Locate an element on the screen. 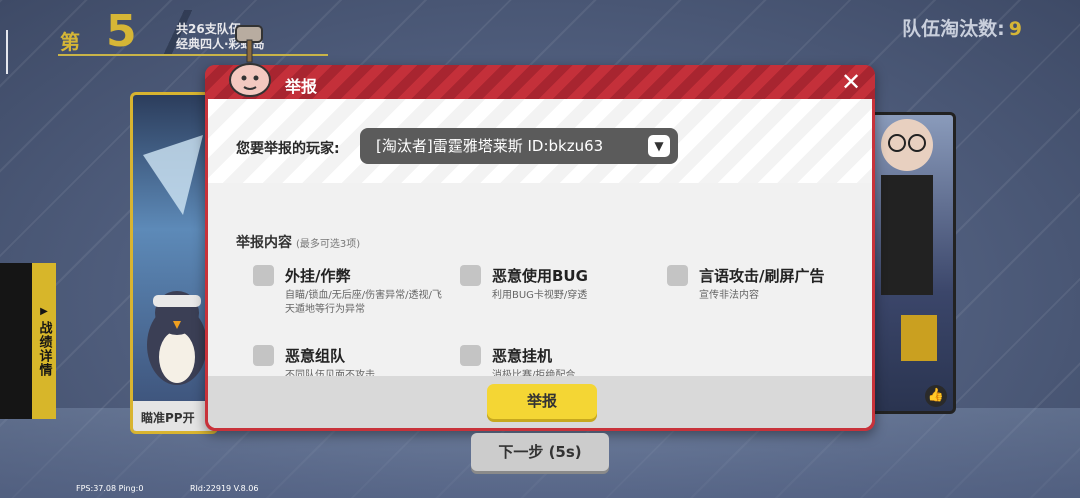 This screenshot has height=498, width=1080. like-icon: 👍 is located at coordinates (936, 396).